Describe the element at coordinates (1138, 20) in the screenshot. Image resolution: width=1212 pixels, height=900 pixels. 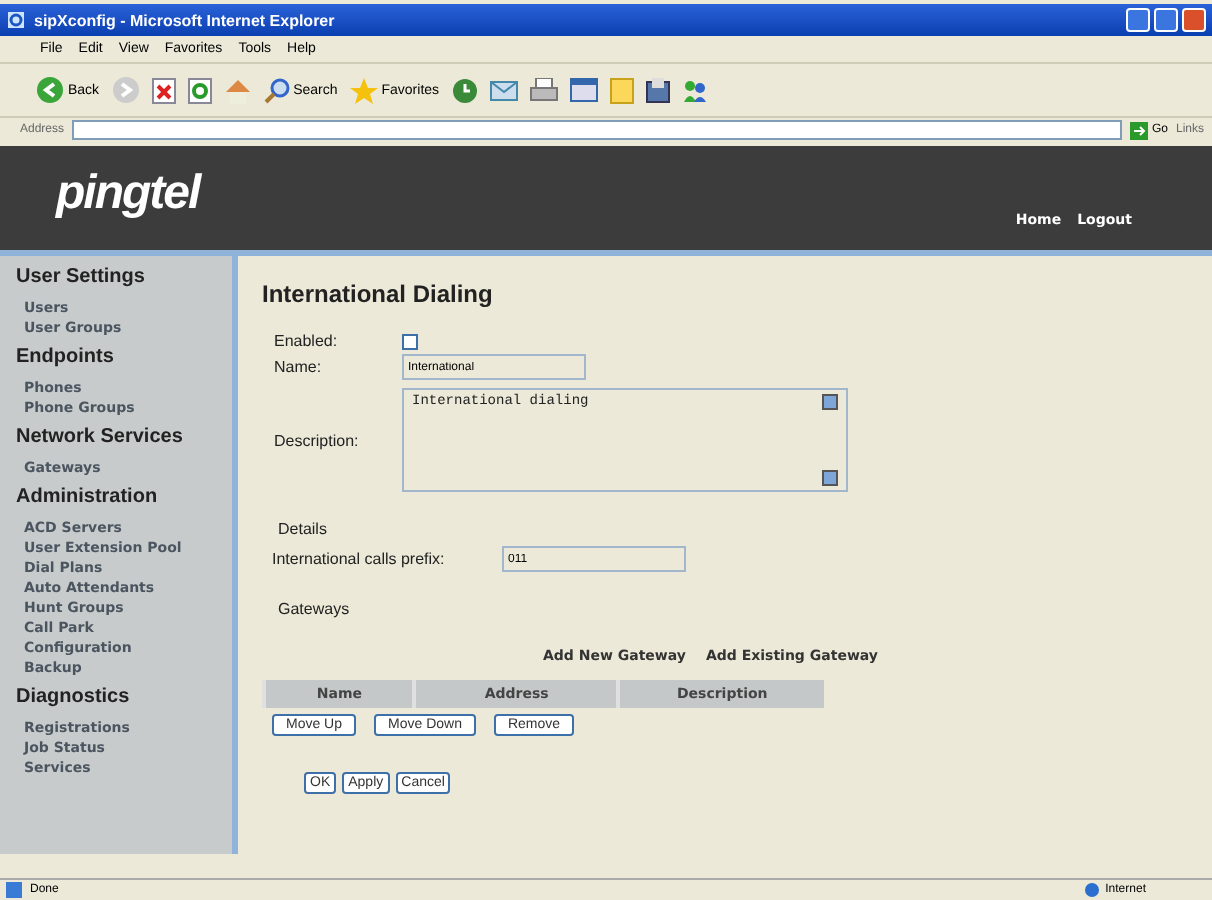
I see `minimize-button` at that location.